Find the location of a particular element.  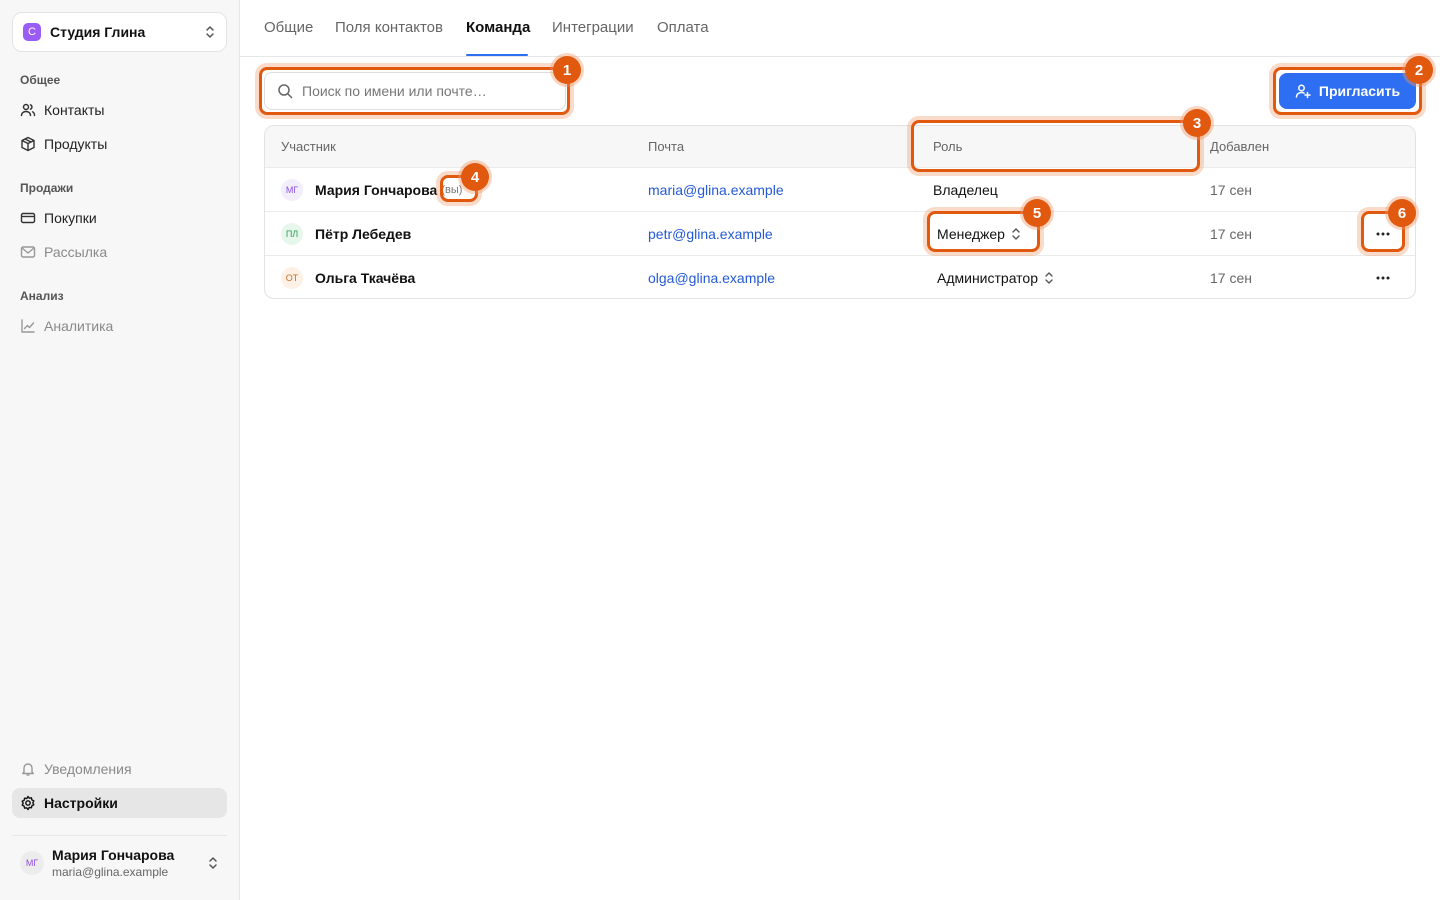

email-cell: maria@glina.example is located at coordinates (716, 189).